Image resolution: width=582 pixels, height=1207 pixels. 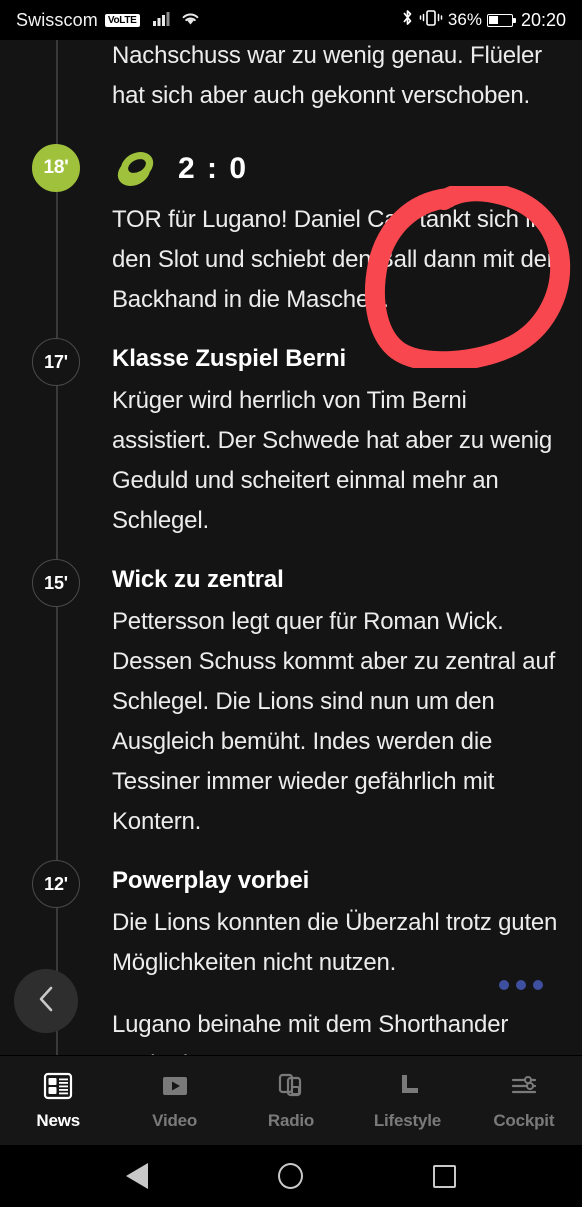 What do you see at coordinates (56, 362) in the screenshot?
I see `minute-badge: 17'` at bounding box center [56, 362].